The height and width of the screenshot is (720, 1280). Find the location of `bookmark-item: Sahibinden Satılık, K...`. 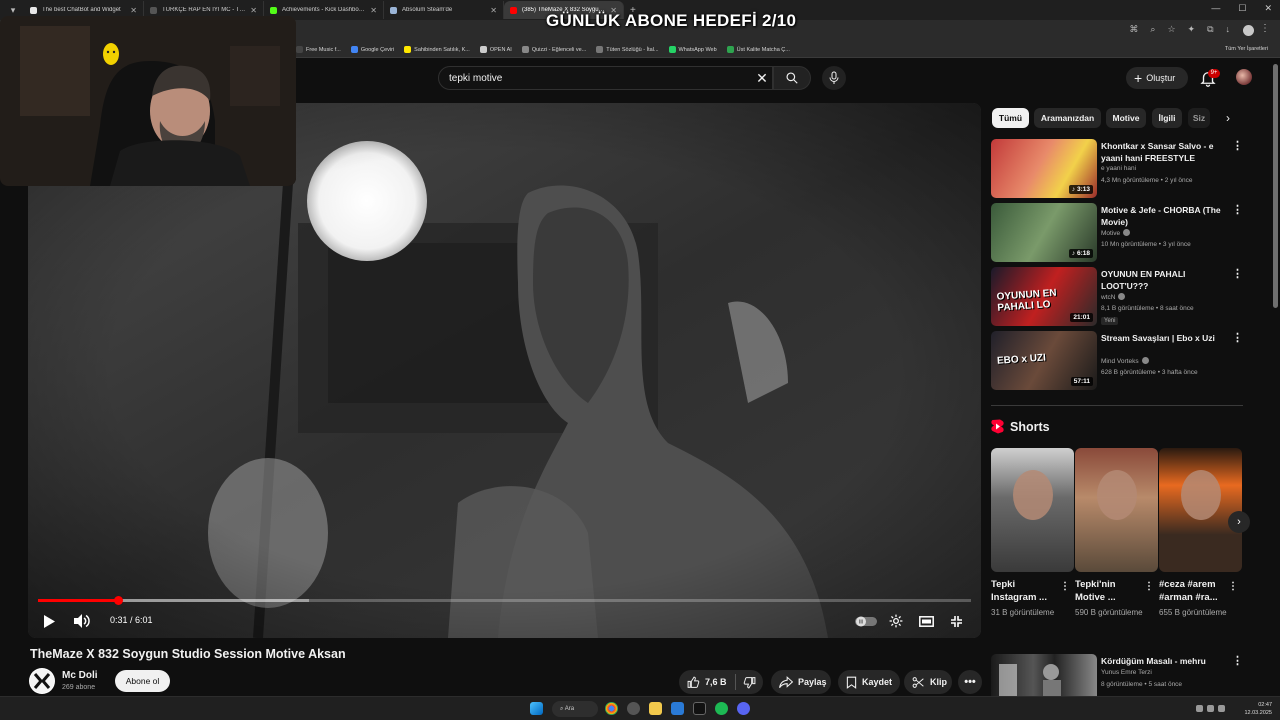

bookmark-item: Sahibinden Satılık, K... is located at coordinates (437, 49).